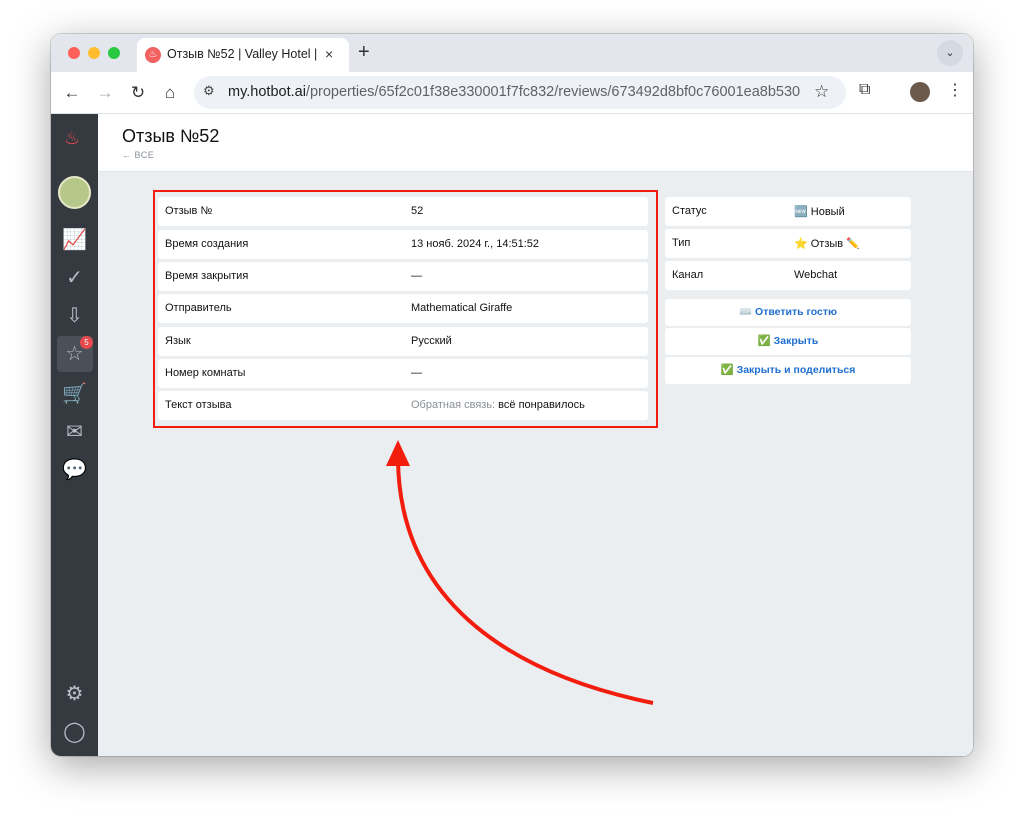  Describe the element at coordinates (950, 53) in the screenshot. I see `tab-search-chevron-icon: ⌄` at that location.